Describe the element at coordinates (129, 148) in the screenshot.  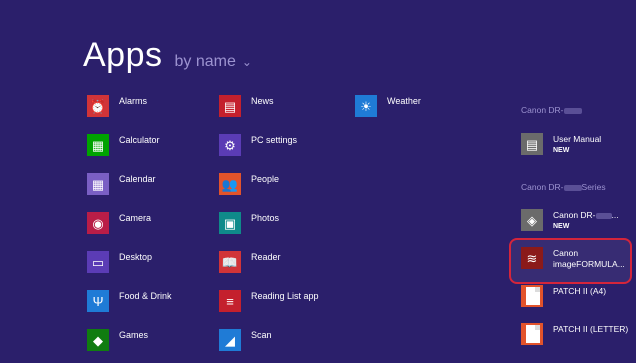
I see `app-tile-calculator: ▦ Calculator` at that location.